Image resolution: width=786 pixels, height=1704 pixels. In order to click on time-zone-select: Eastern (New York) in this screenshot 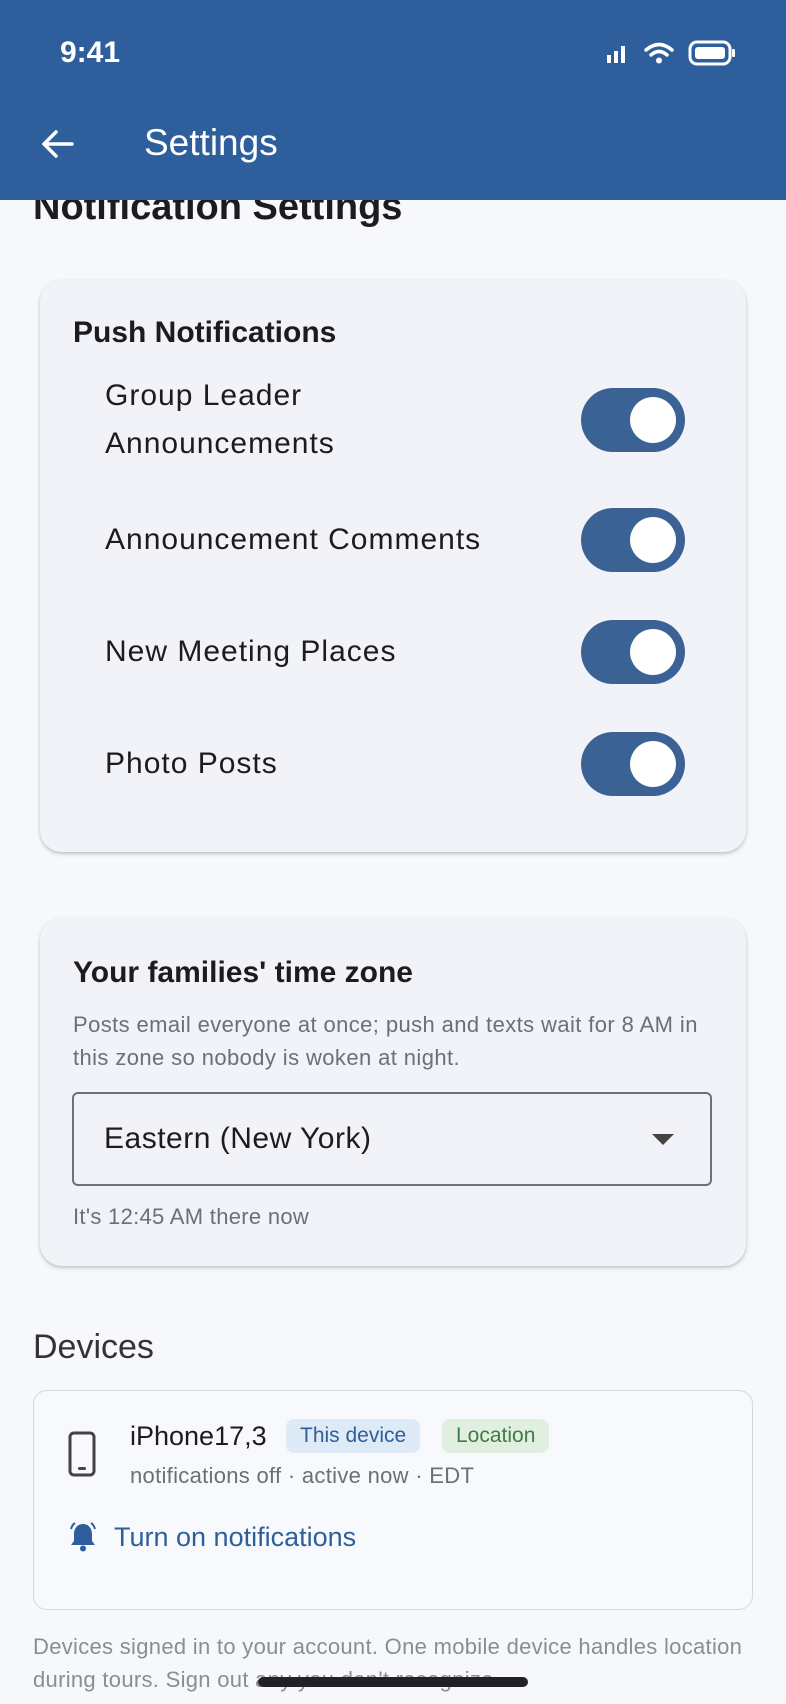, I will do `click(392, 1139)`.